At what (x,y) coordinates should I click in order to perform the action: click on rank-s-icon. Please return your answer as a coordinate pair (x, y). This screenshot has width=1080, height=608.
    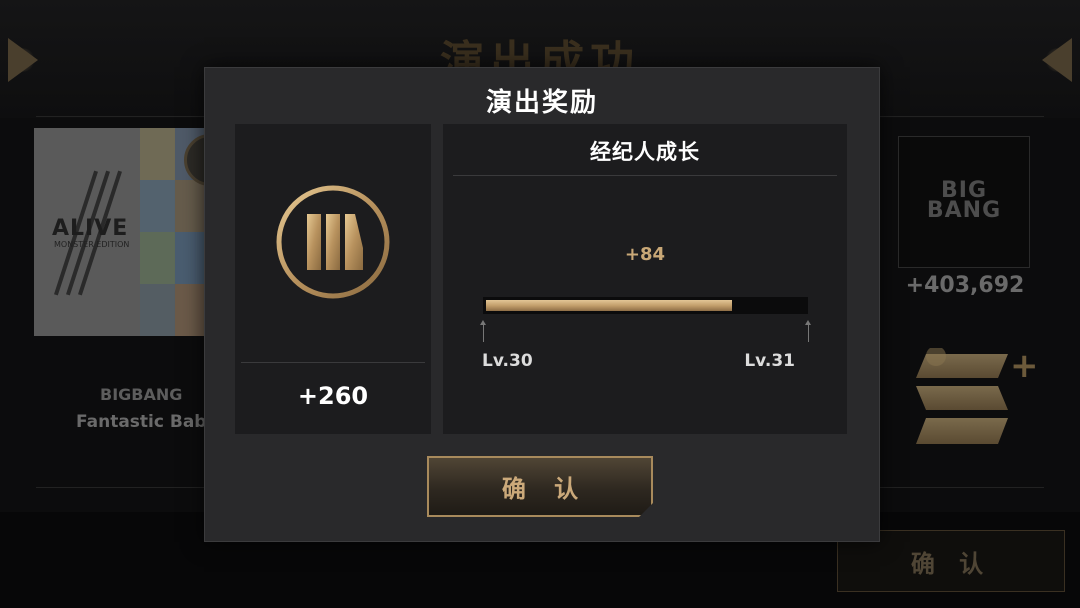
    Looking at the image, I should click on (962, 396).